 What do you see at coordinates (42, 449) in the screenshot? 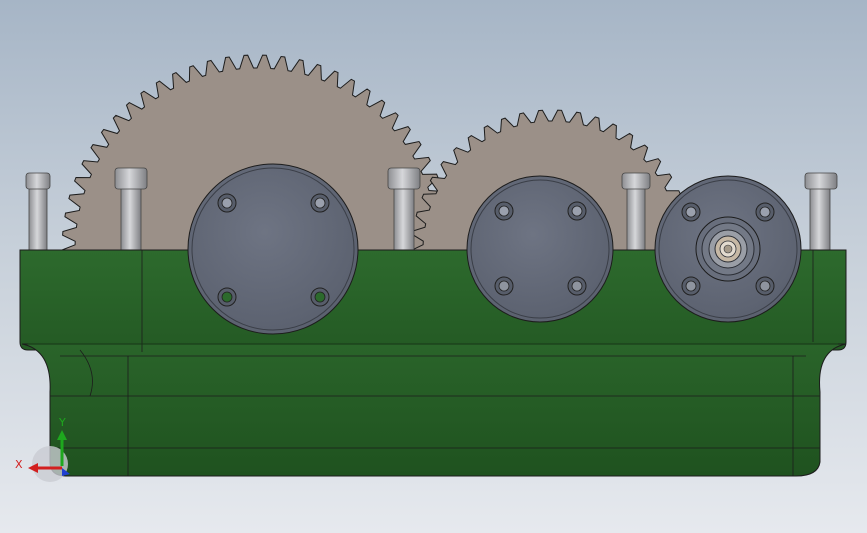
I see `coordinate-triad: Y X` at bounding box center [42, 449].